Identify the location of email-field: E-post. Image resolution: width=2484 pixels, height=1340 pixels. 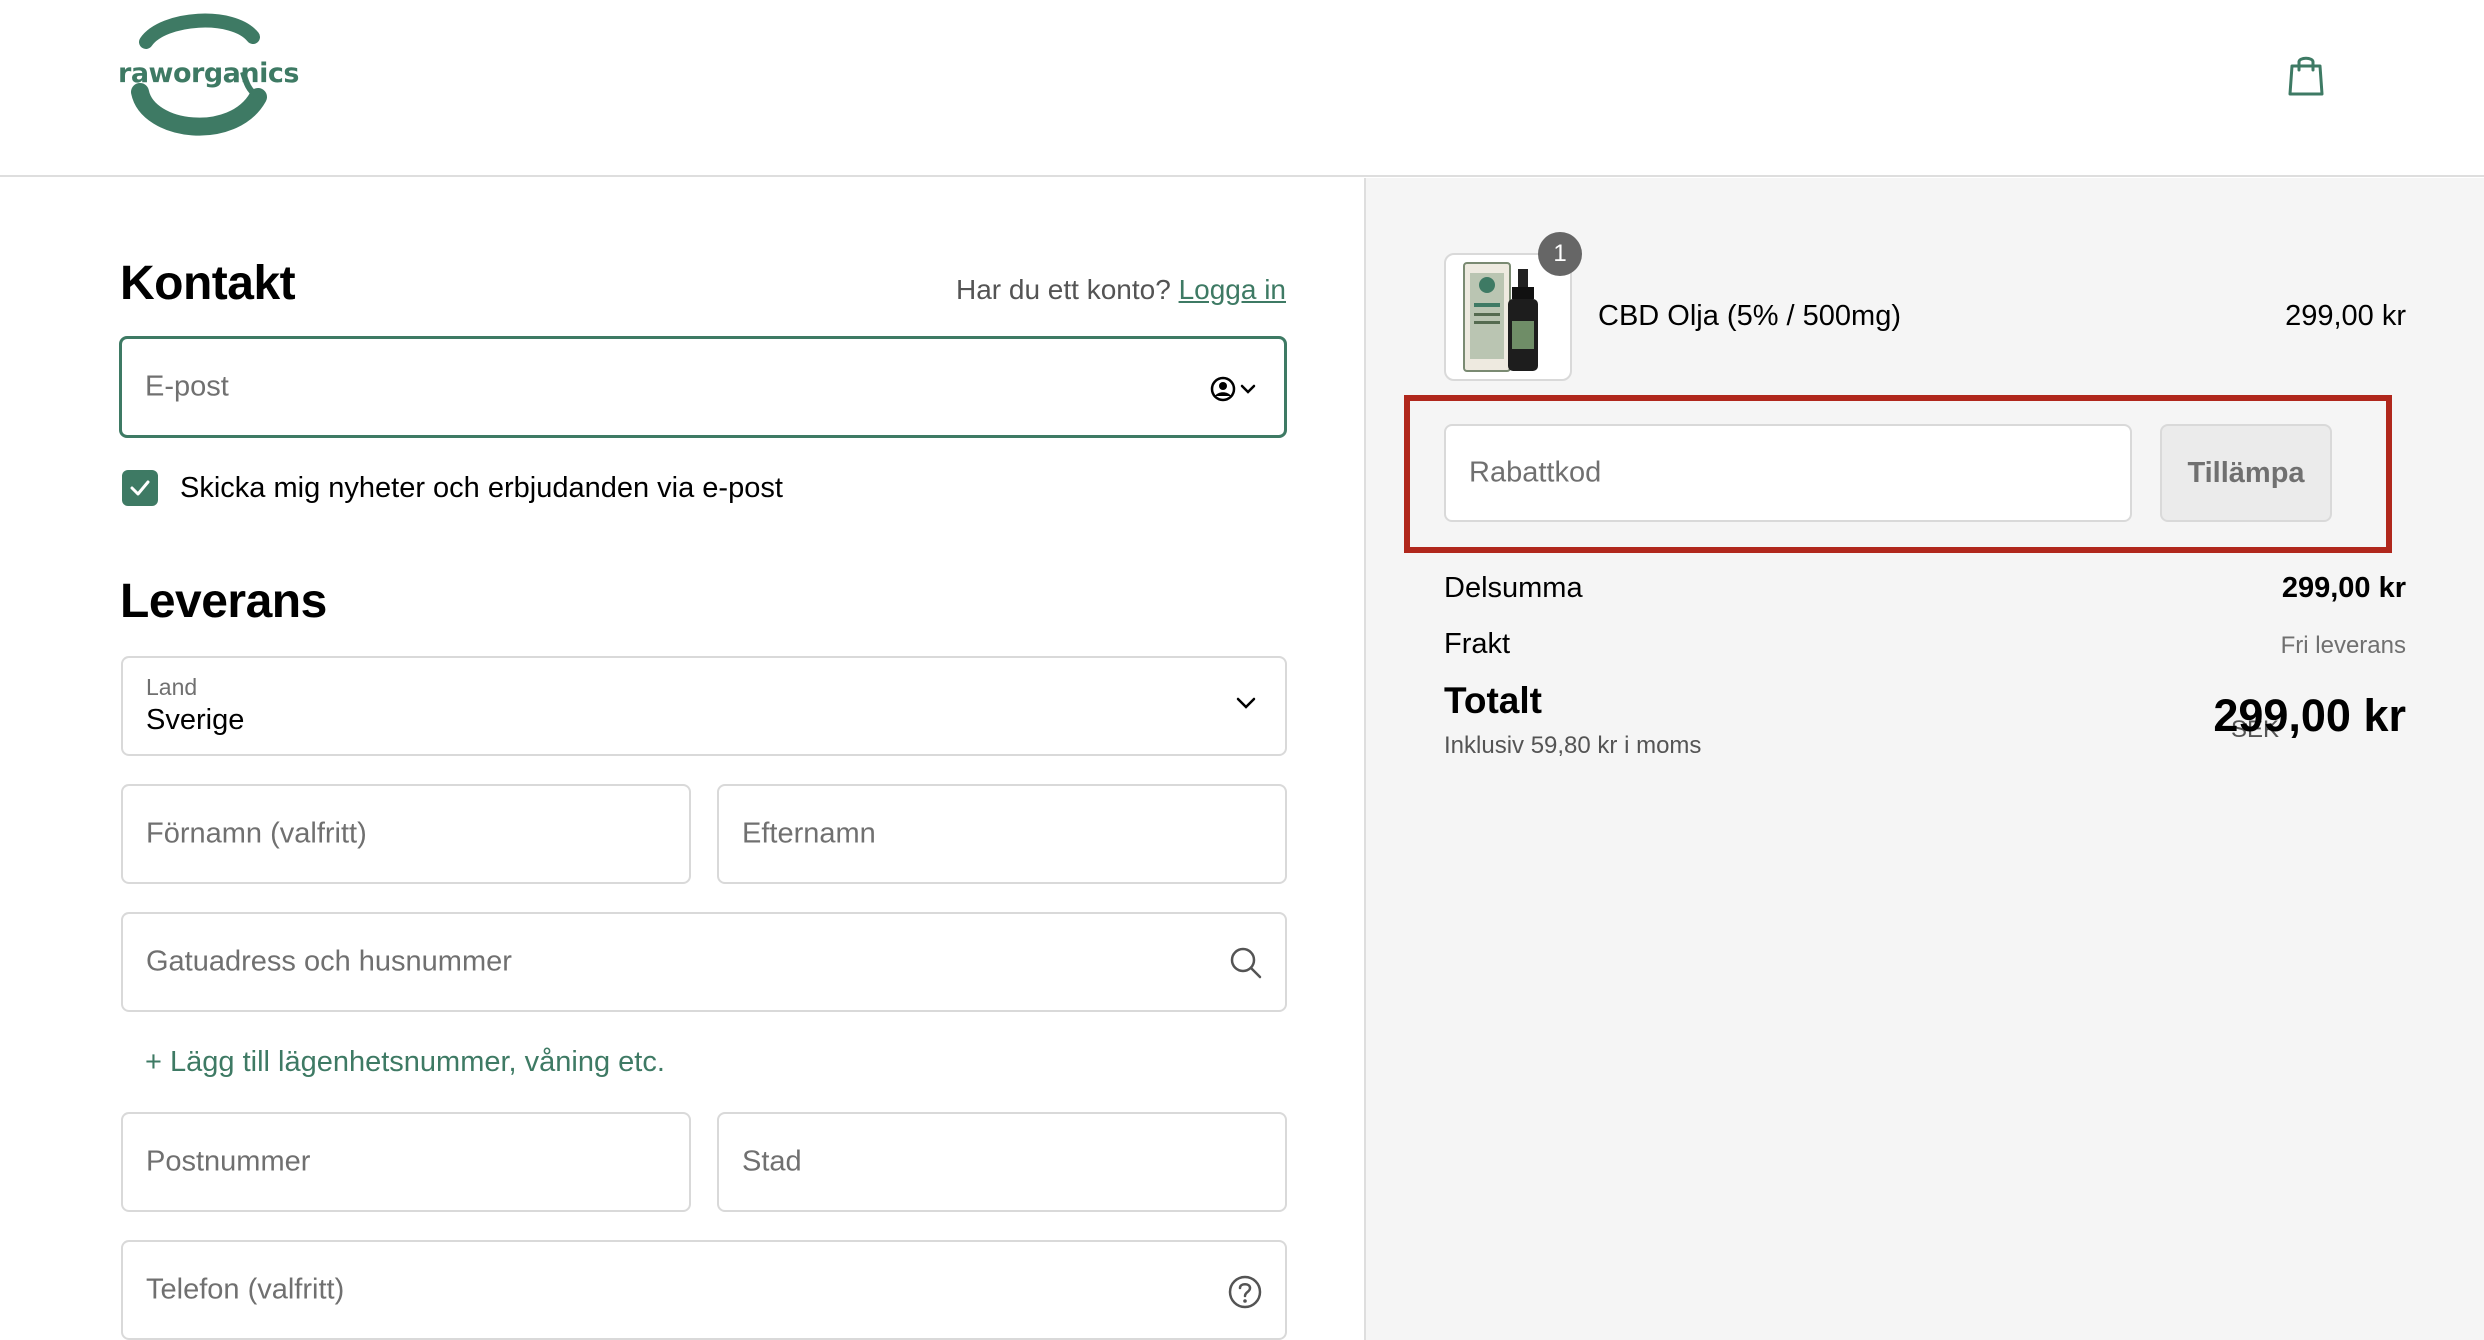
(703, 387).